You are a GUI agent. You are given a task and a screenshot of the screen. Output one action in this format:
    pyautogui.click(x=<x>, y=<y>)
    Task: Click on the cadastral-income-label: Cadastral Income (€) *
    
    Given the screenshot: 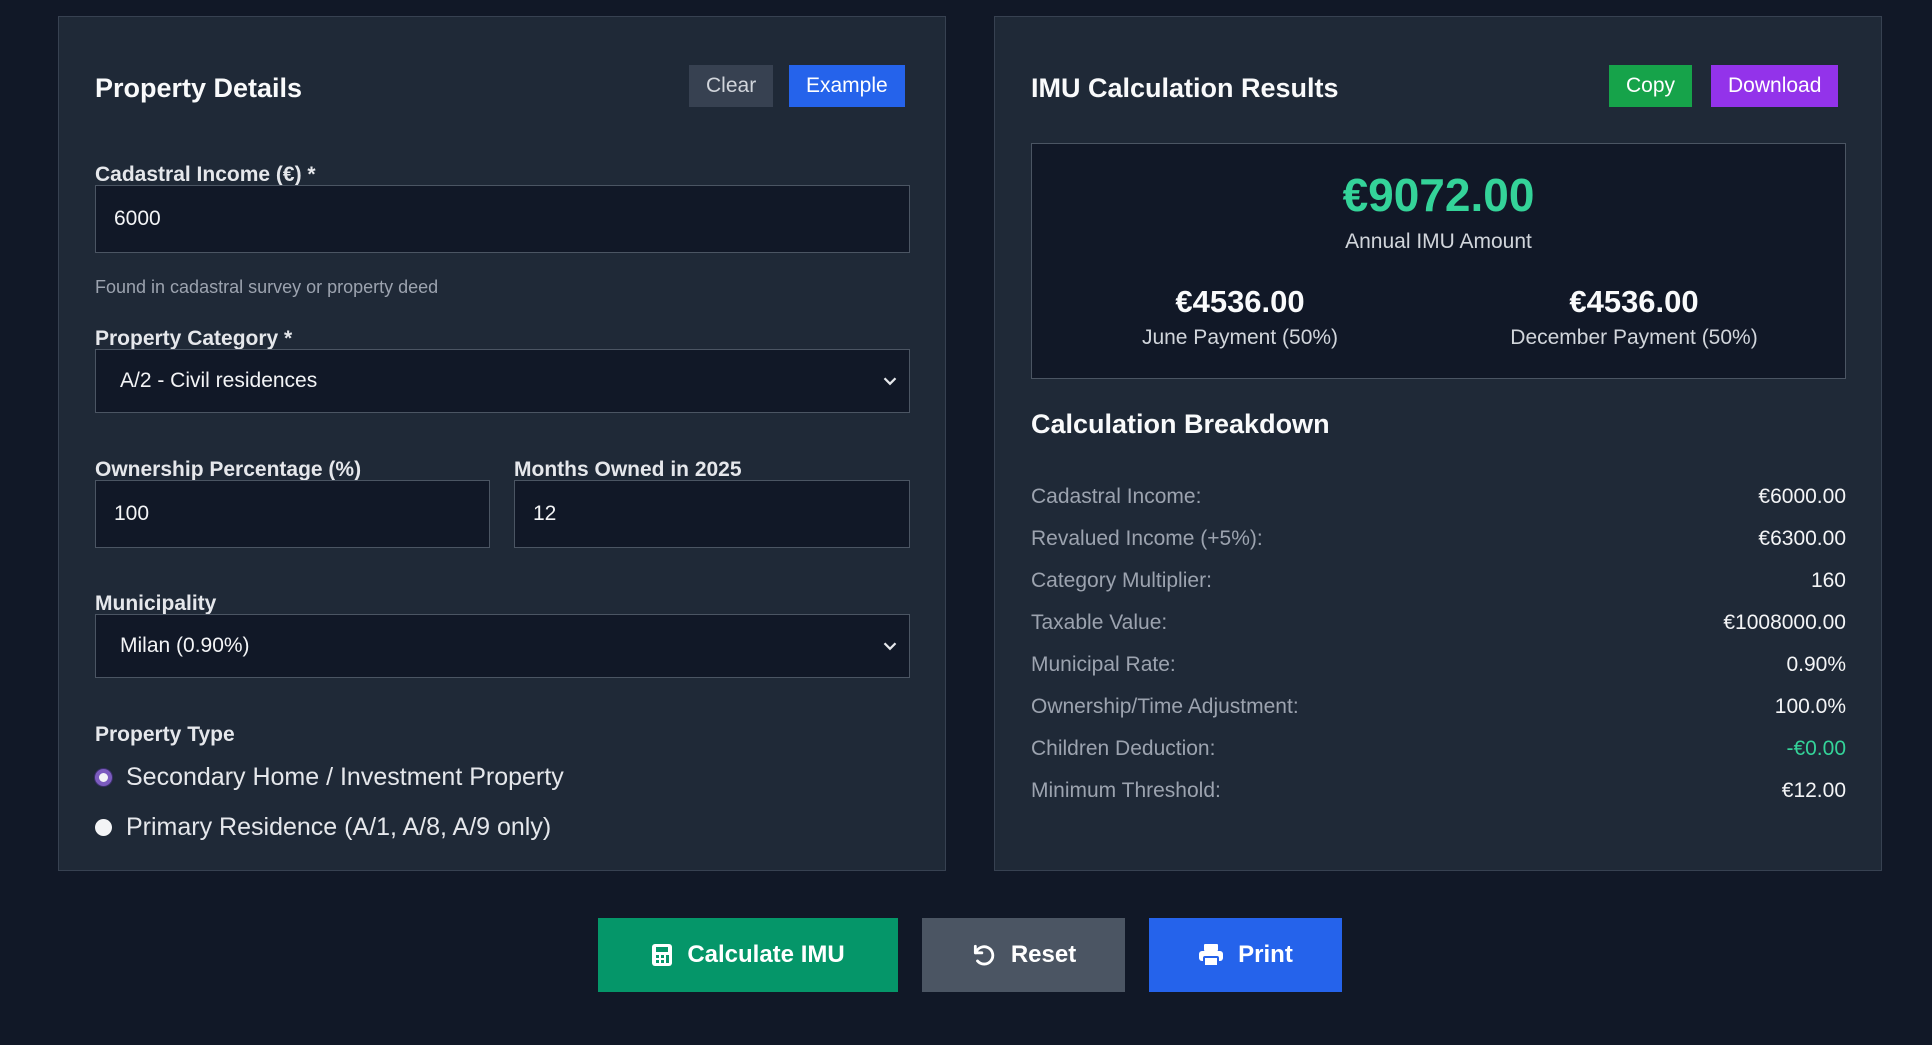 What is the action you would take?
    pyautogui.click(x=205, y=174)
    